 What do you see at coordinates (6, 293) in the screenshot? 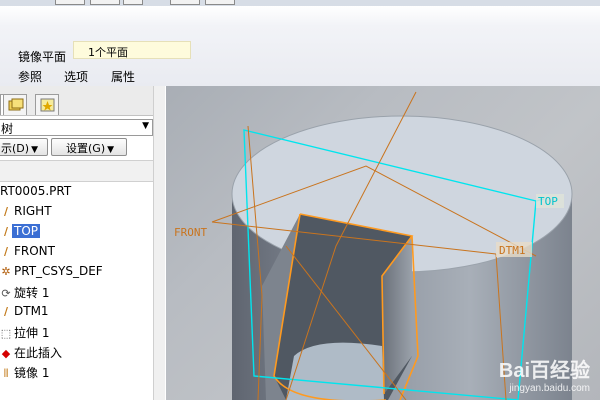
I see `revolve-icon: ⟳` at bounding box center [6, 293].